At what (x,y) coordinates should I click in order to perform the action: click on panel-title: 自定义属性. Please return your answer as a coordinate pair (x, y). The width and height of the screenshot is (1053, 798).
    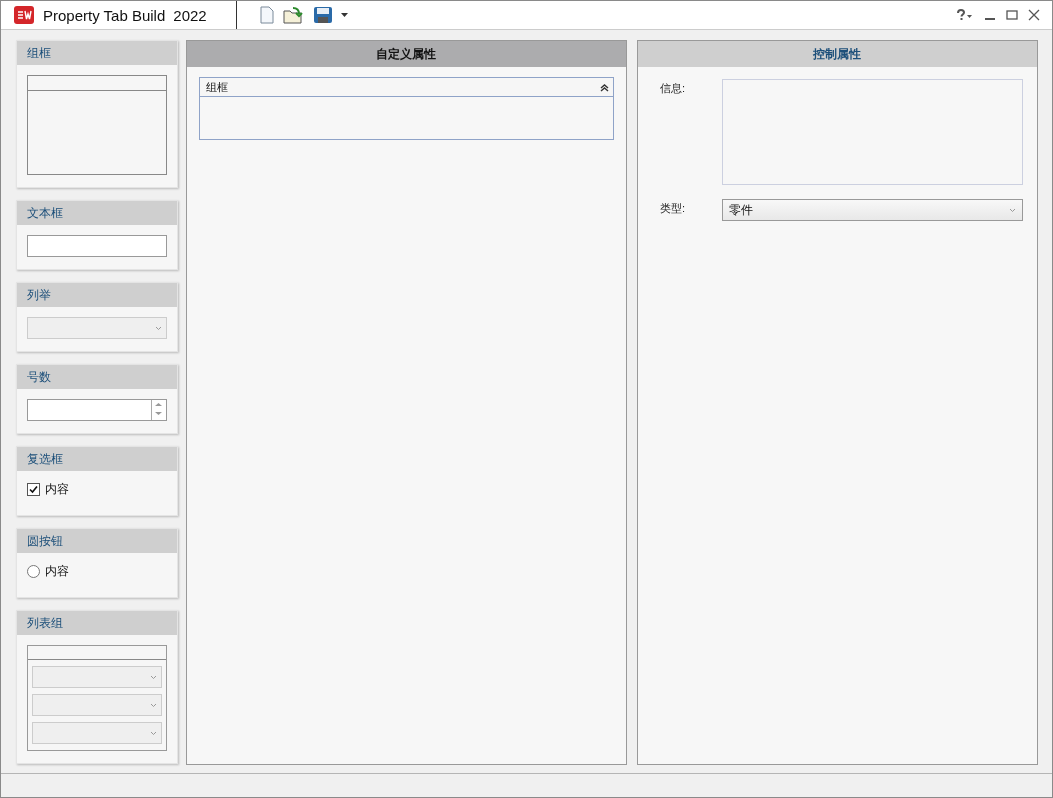
    Looking at the image, I should click on (406, 54).